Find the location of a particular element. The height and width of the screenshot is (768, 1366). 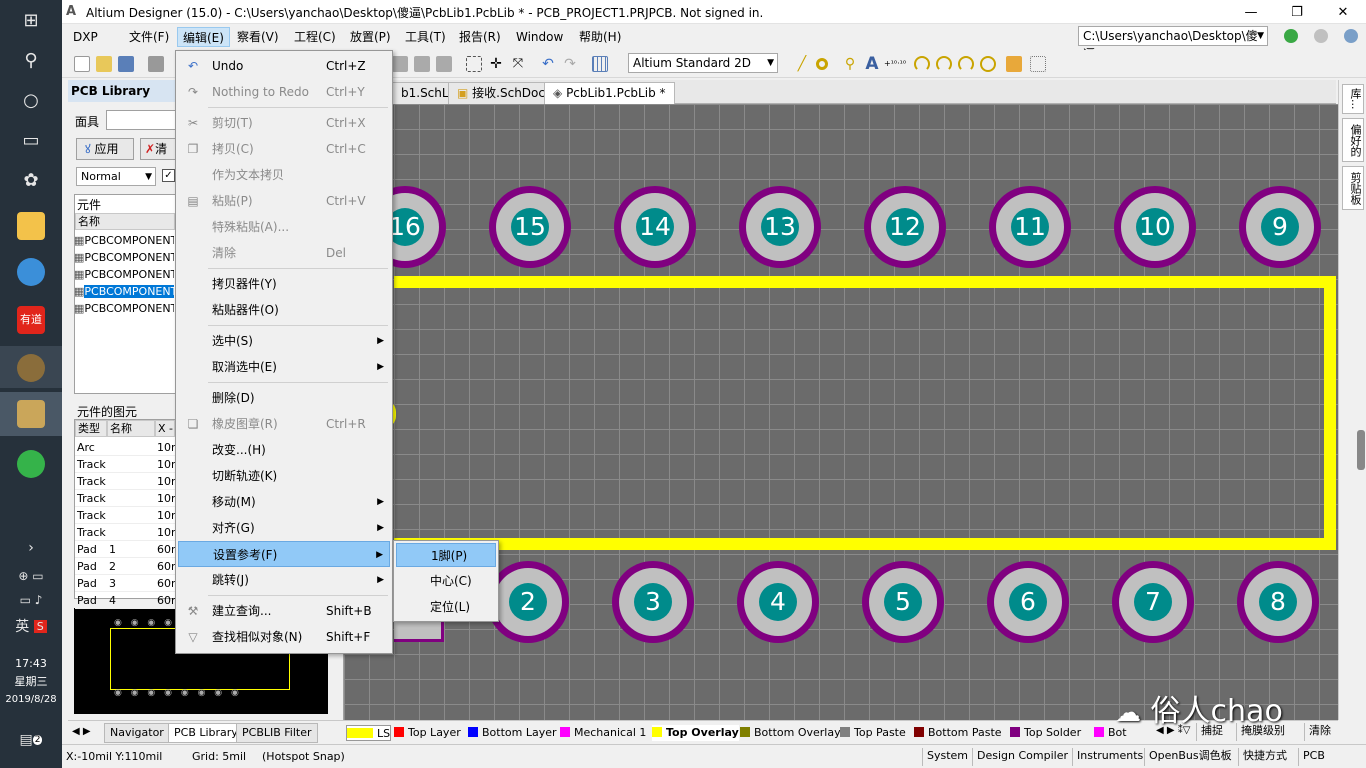

pad: 6 is located at coordinates (1028, 602).